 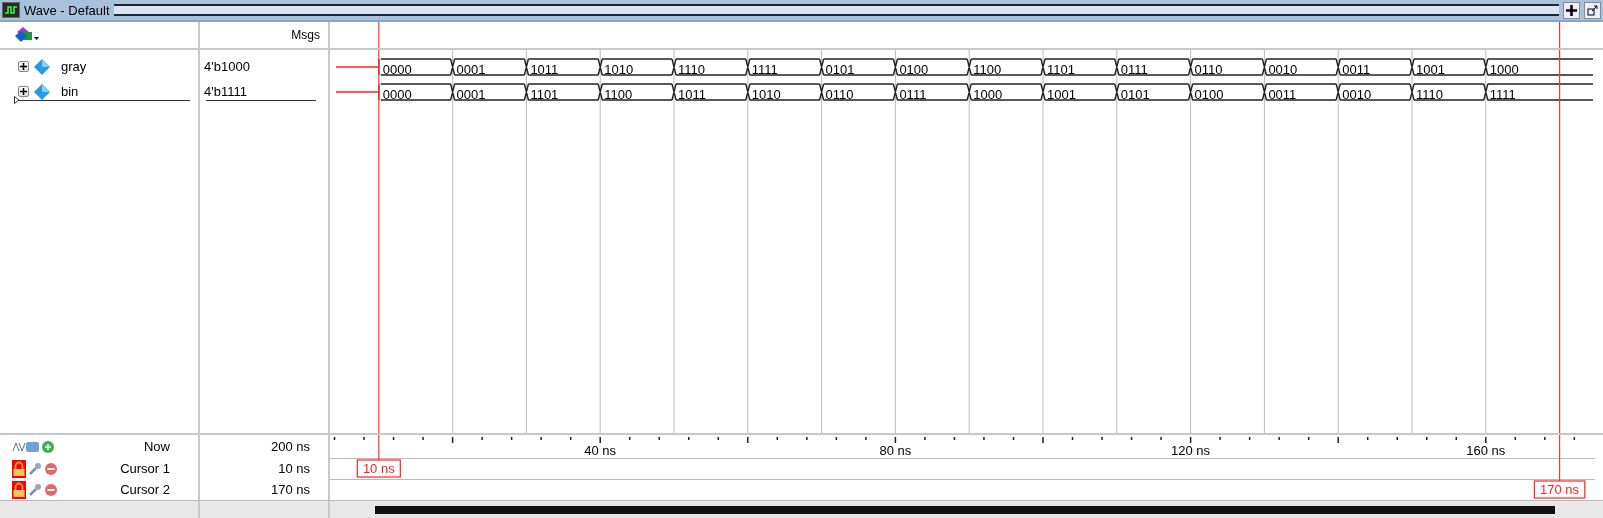 What do you see at coordinates (157, 446) in the screenshot?
I see `now-label: Now` at bounding box center [157, 446].